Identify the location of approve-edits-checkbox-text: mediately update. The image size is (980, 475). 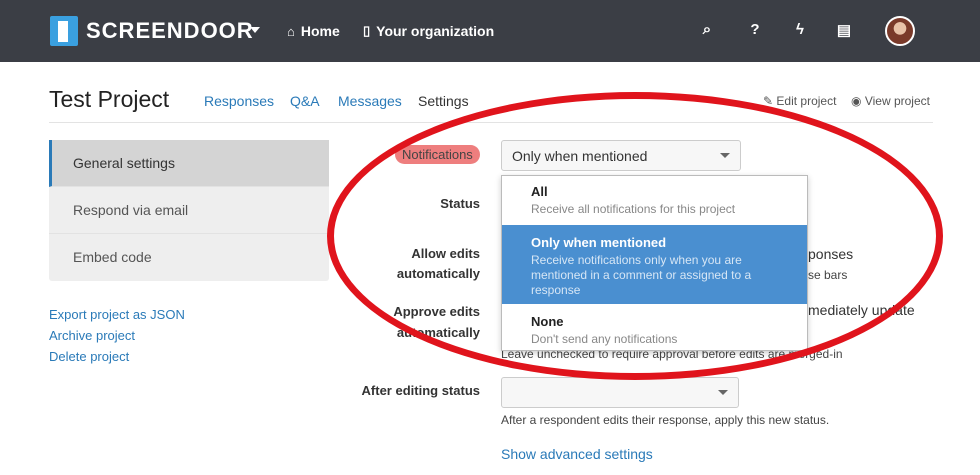
(861, 310).